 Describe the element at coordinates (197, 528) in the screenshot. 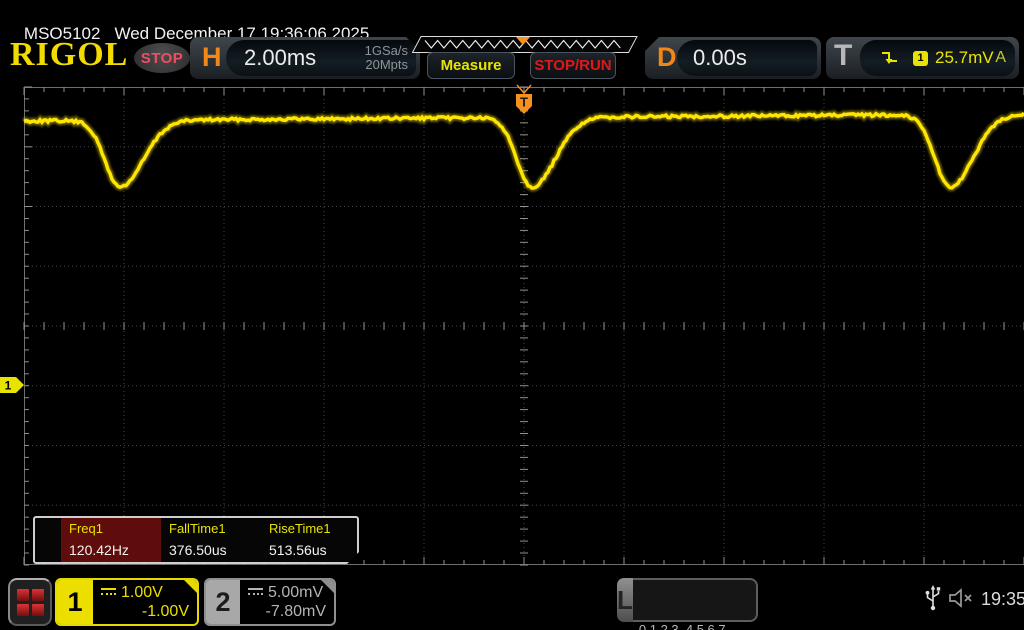

I see `measurement-label: FallTime1` at that location.